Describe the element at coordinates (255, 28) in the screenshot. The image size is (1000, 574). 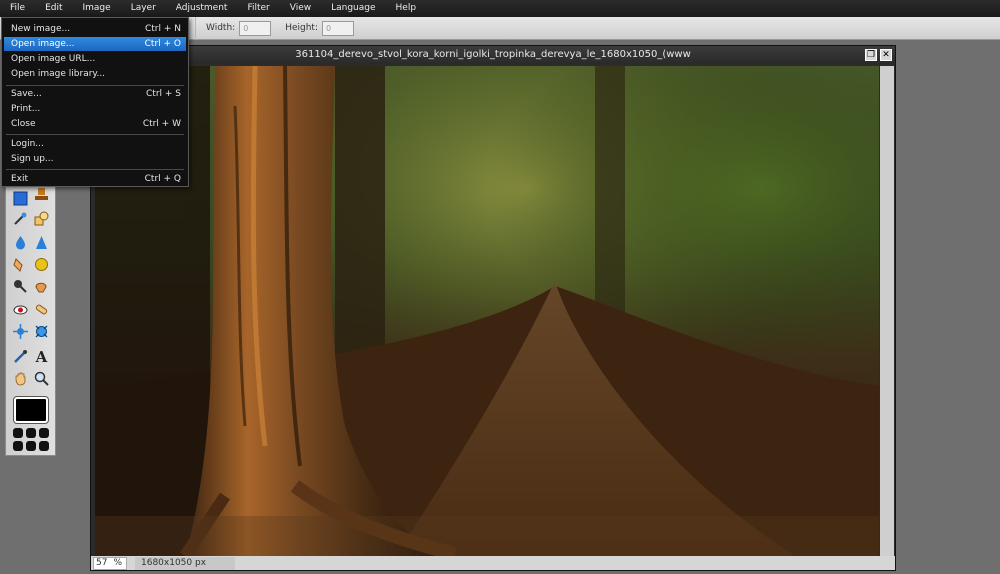
I see `width-input: 0` at that location.